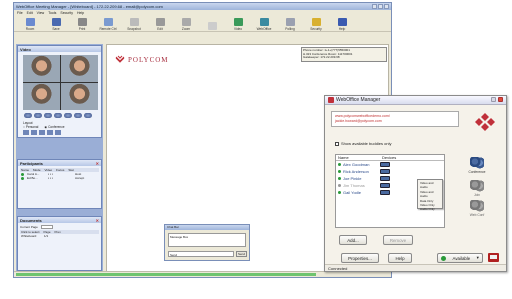 The width and height of the screenshot is (512, 299). I want to click on join-icon, so click(477, 186).